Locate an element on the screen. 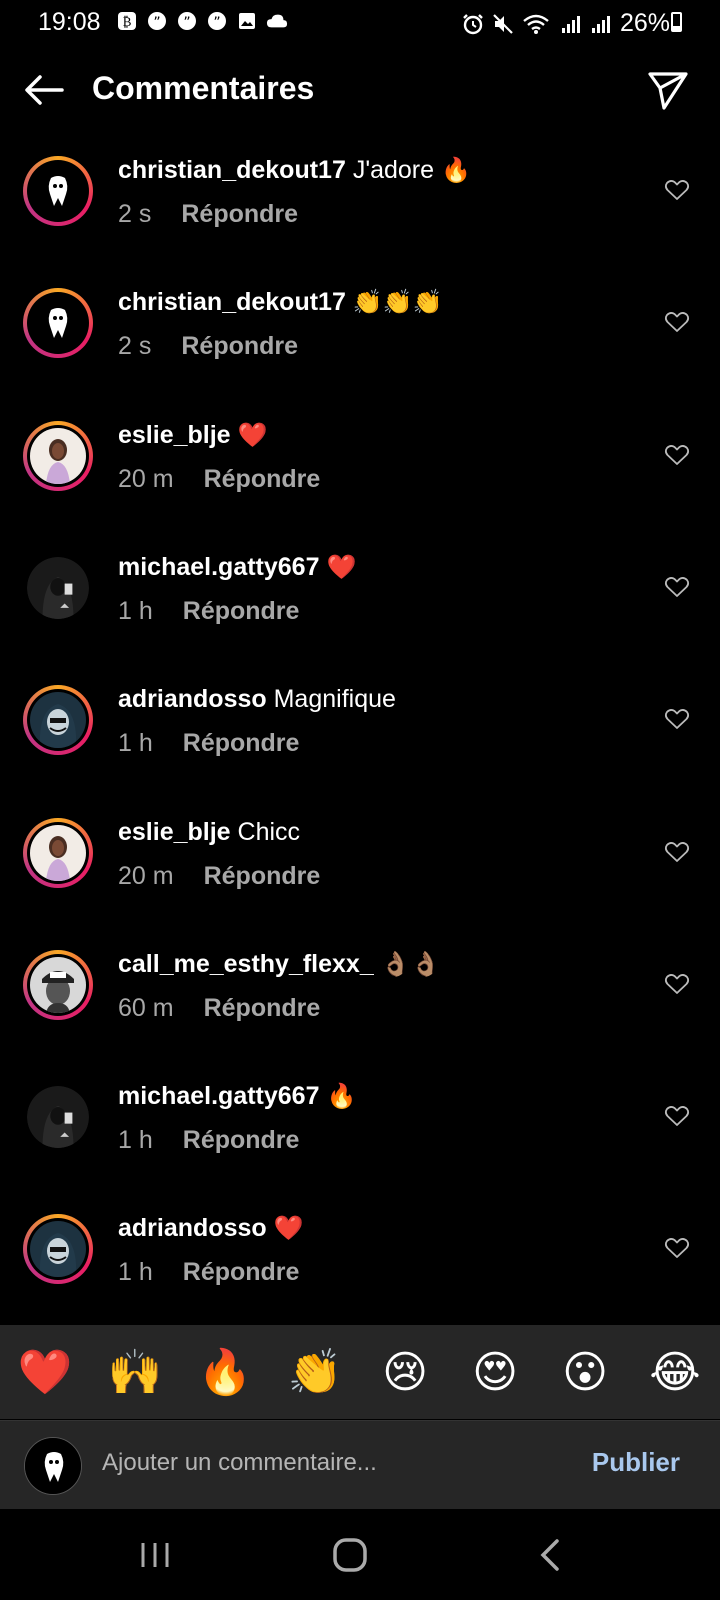  sad-emoji: 😢 is located at coordinates (405, 1372).